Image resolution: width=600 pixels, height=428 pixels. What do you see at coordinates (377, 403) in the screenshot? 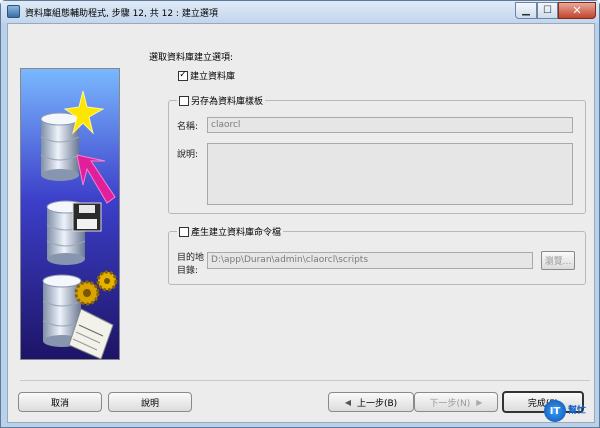
I see `back-button-label: 上一步(B)` at bounding box center [377, 403].